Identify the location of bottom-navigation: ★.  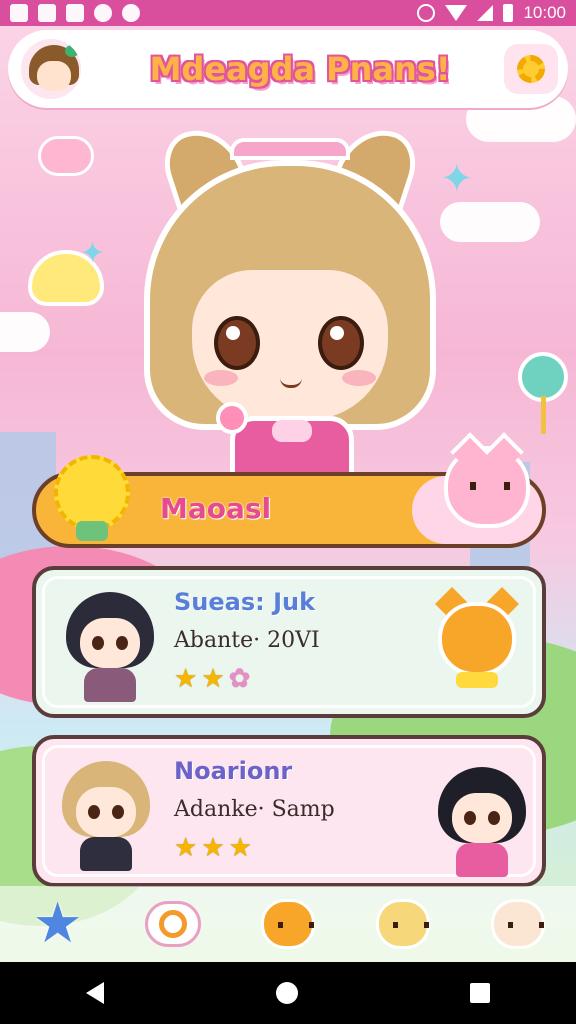
(288, 924).